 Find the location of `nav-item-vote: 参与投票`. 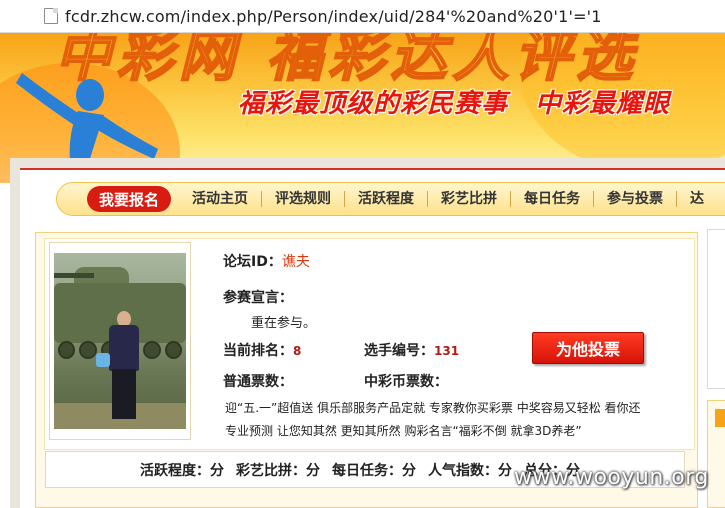

nav-item-vote: 参与投票 is located at coordinates (636, 199).